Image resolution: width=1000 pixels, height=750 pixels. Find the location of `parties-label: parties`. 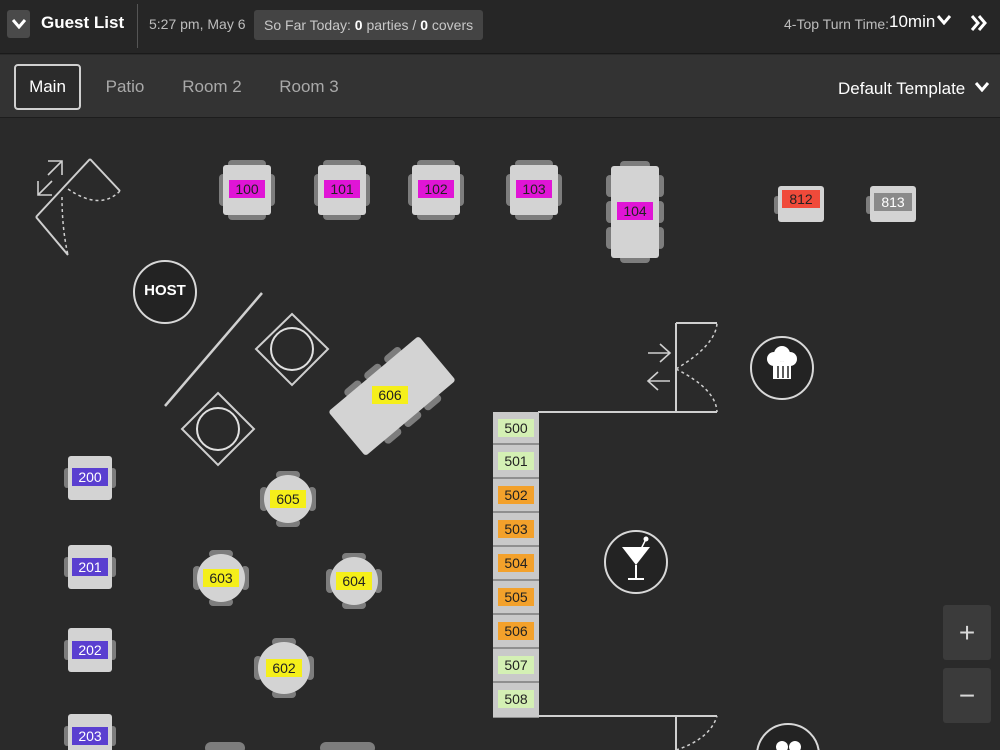

parties-label: parties is located at coordinates (387, 25).